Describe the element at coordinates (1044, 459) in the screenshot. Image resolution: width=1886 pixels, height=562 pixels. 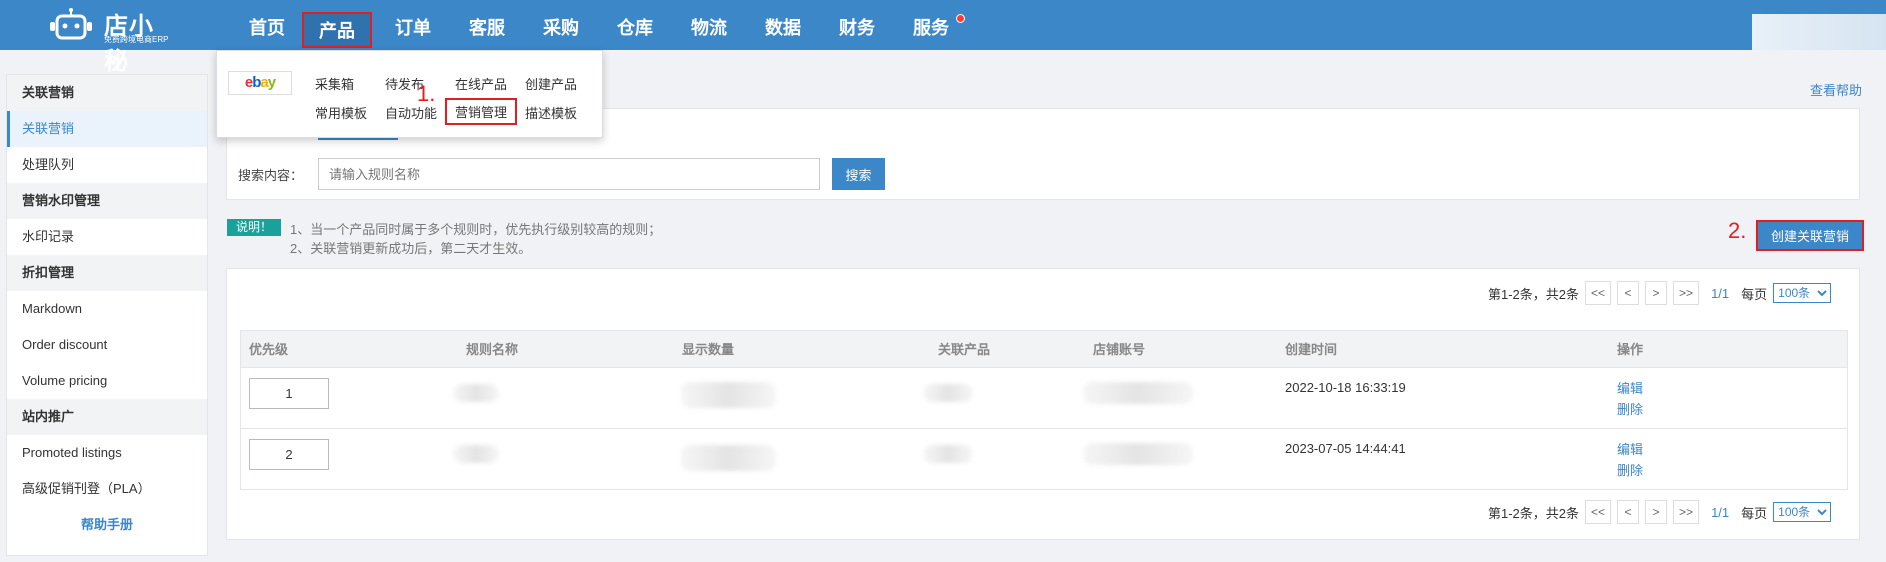
I see `table-row: 2023-07-05 14:44:41 编辑 删除` at that location.